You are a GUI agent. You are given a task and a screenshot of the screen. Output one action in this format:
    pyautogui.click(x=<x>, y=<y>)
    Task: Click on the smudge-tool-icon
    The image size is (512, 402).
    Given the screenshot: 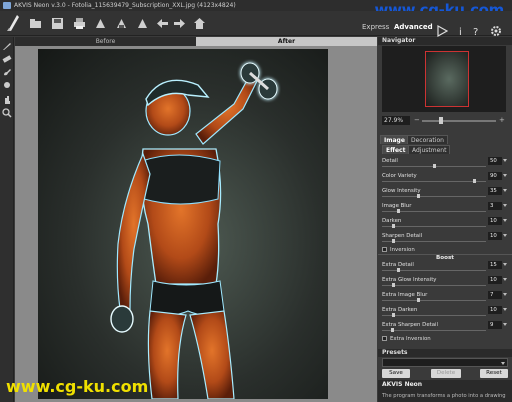 What is the action you would take?
    pyautogui.click(x=7, y=85)
    